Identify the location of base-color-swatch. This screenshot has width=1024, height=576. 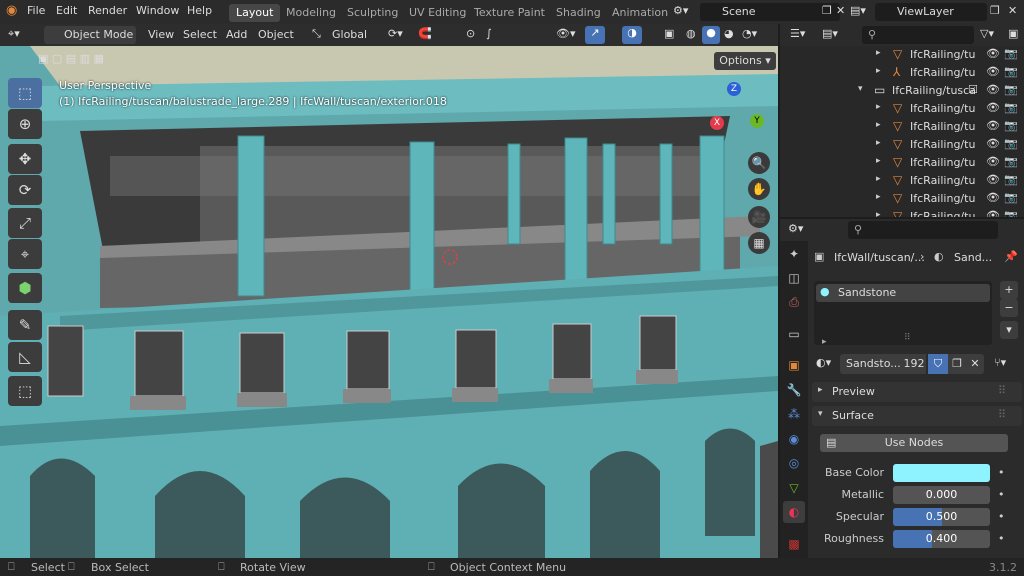
(941, 473).